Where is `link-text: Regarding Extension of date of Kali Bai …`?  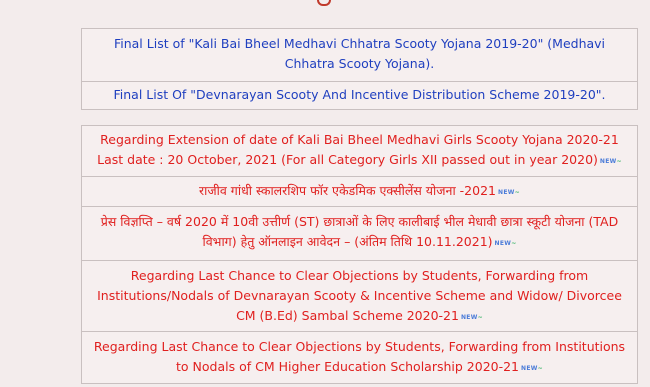 link-text: Regarding Extension of date of Kali Bai … is located at coordinates (358, 149).